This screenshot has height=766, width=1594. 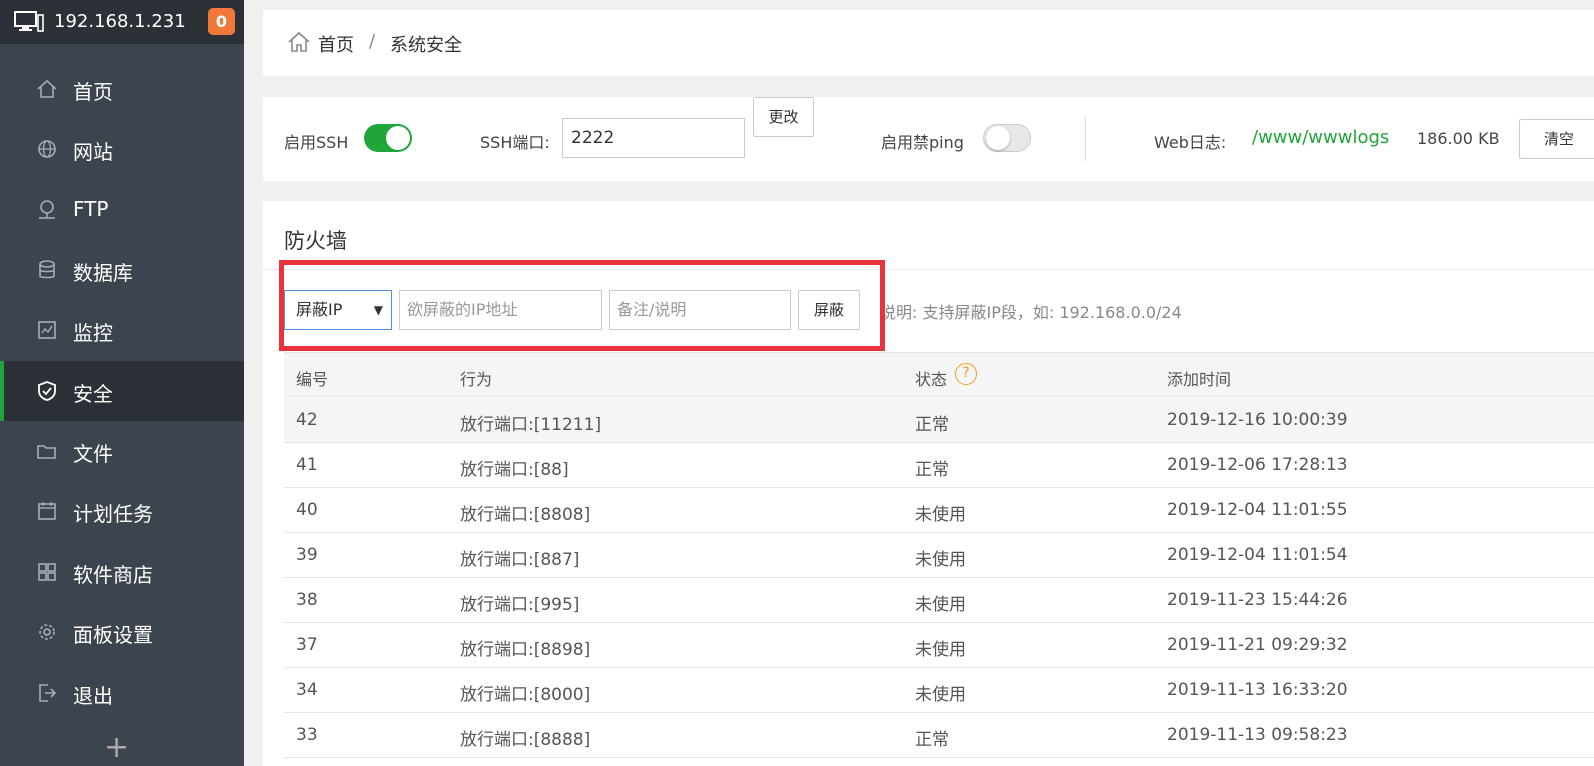 I want to click on table-row: 33 放行端口:[8888] 正常 2019-11-13 09:58:23, so click(x=939, y=735).